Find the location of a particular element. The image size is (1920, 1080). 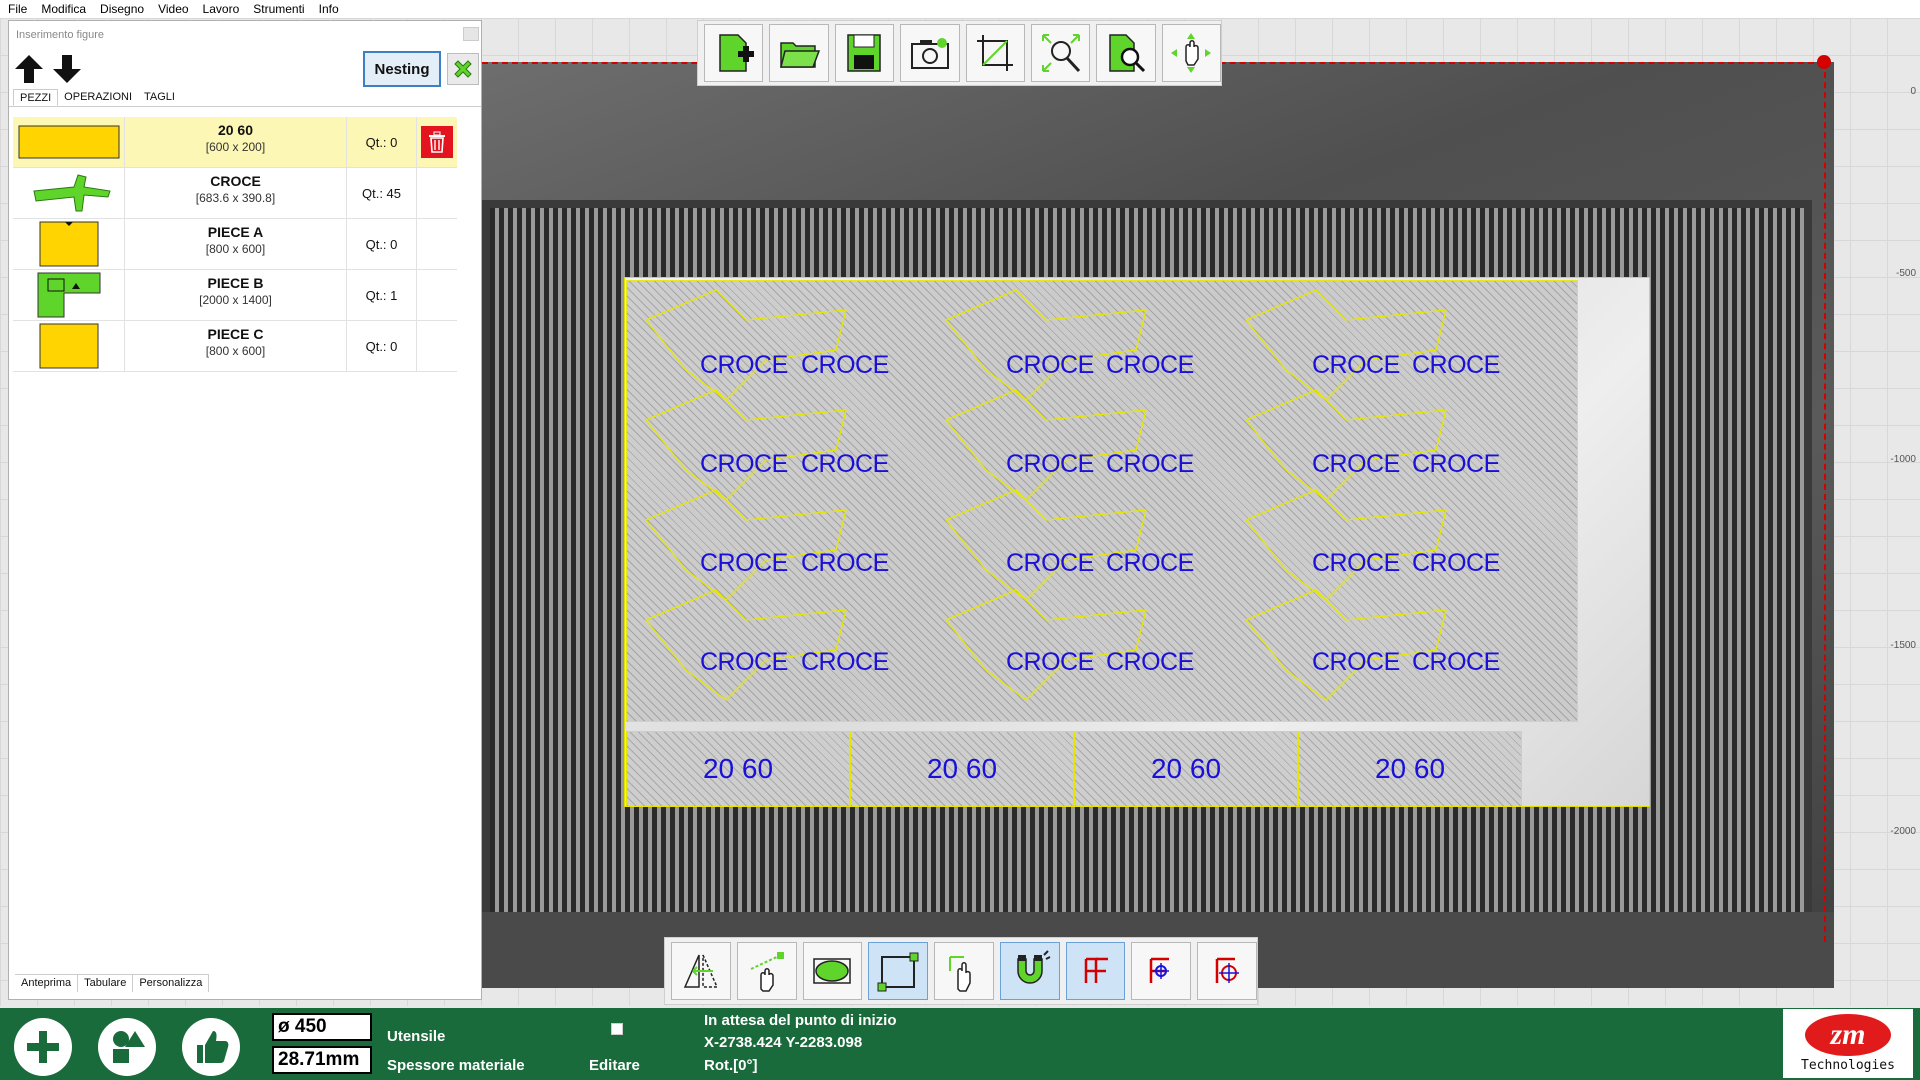

work-area-limit-right is located at coordinates (1825, 502).